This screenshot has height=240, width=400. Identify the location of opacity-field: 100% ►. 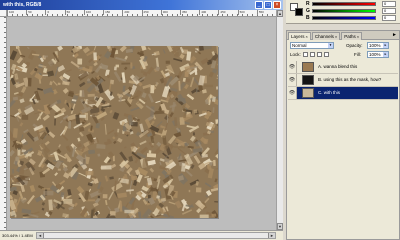
(378, 45).